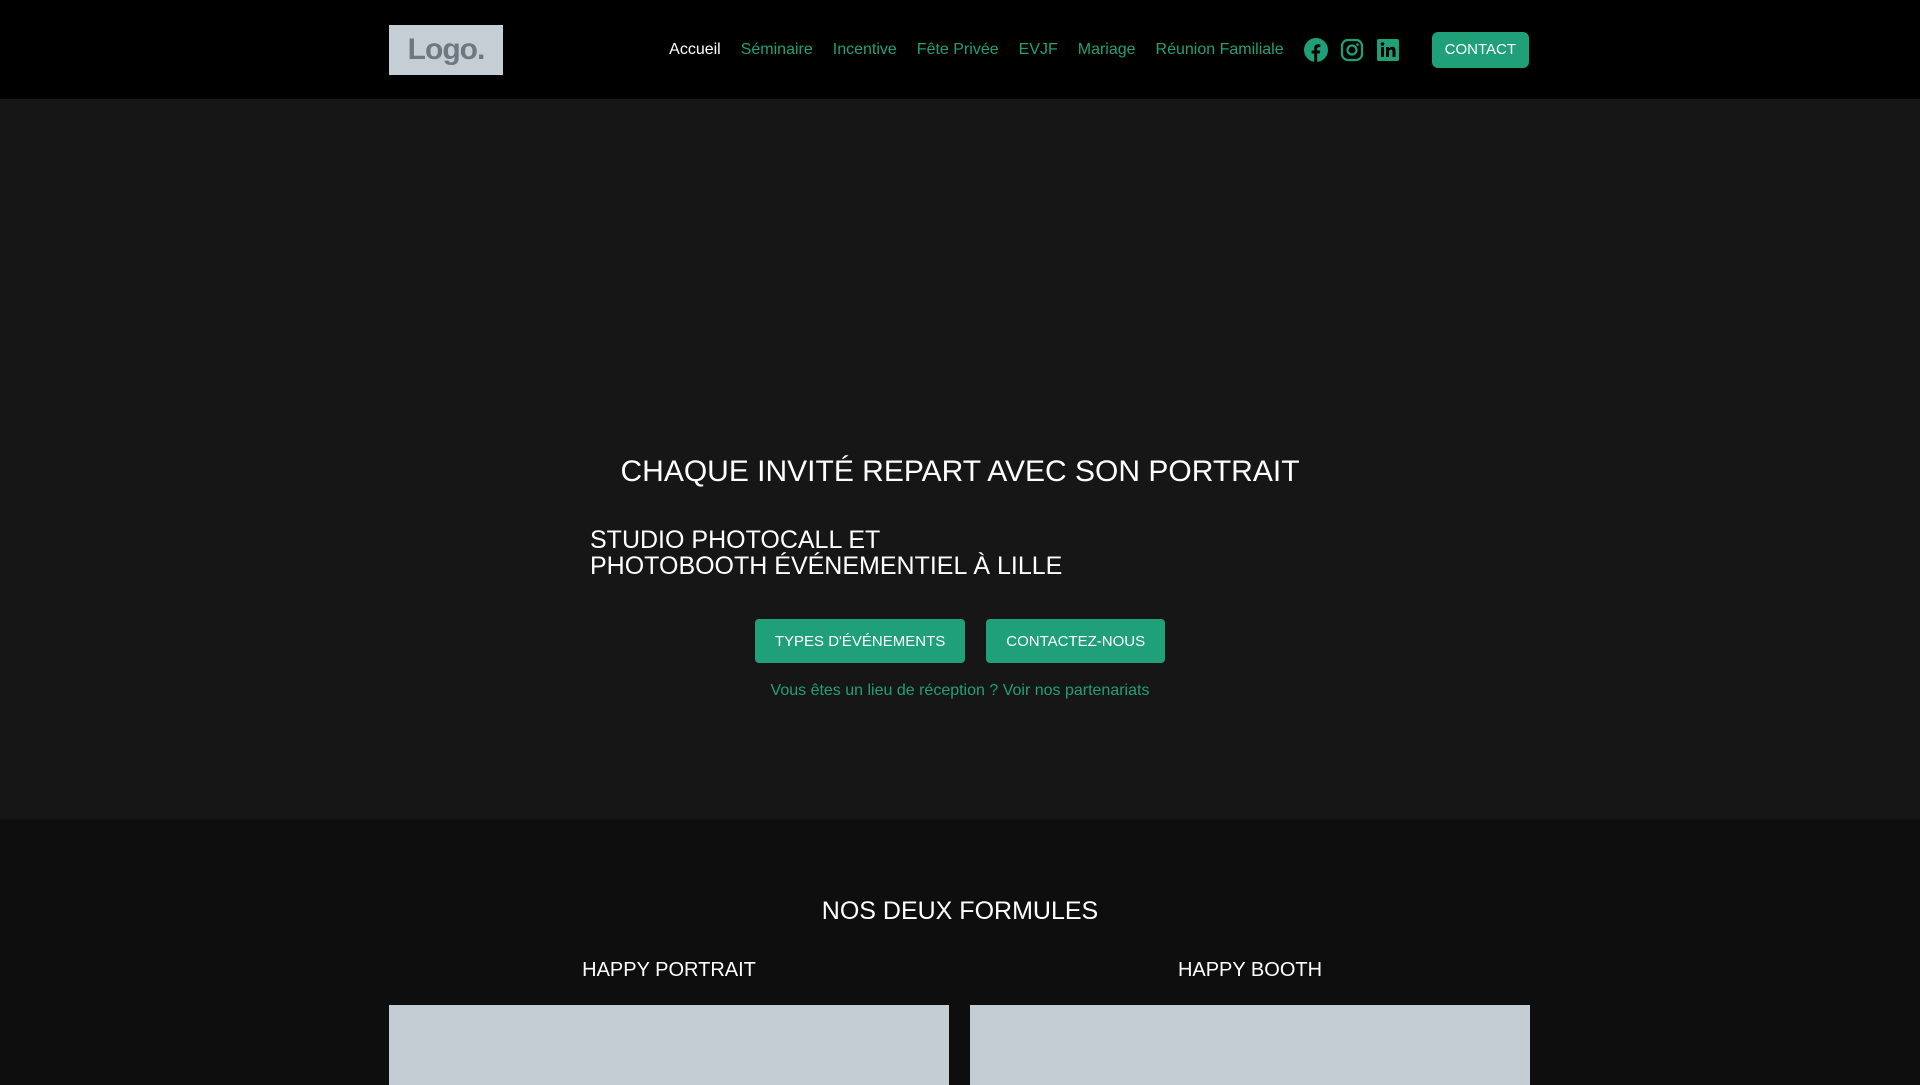 The width and height of the screenshot is (1920, 1085). Describe the element at coordinates (1220, 50) in the screenshot. I see `nav-reunion-familiale: Réunion Familiale` at that location.